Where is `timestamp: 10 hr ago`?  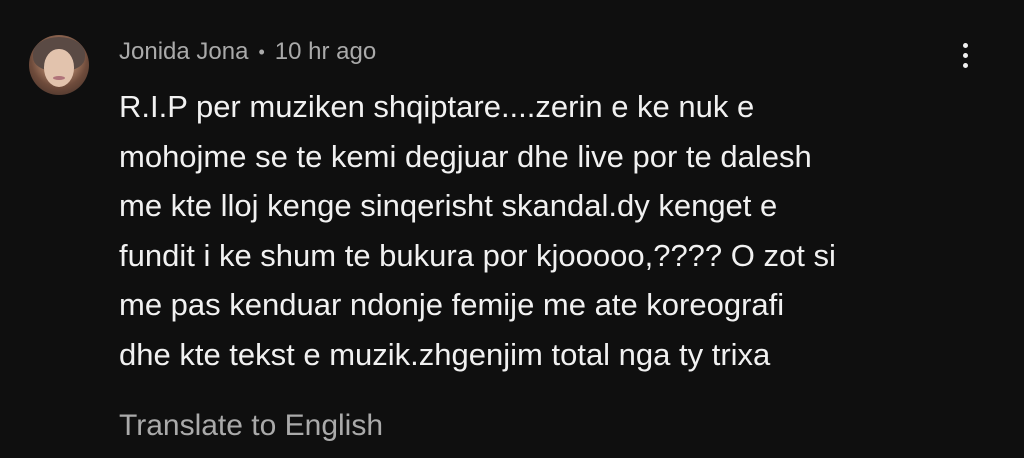
timestamp: 10 hr ago is located at coordinates (325, 52).